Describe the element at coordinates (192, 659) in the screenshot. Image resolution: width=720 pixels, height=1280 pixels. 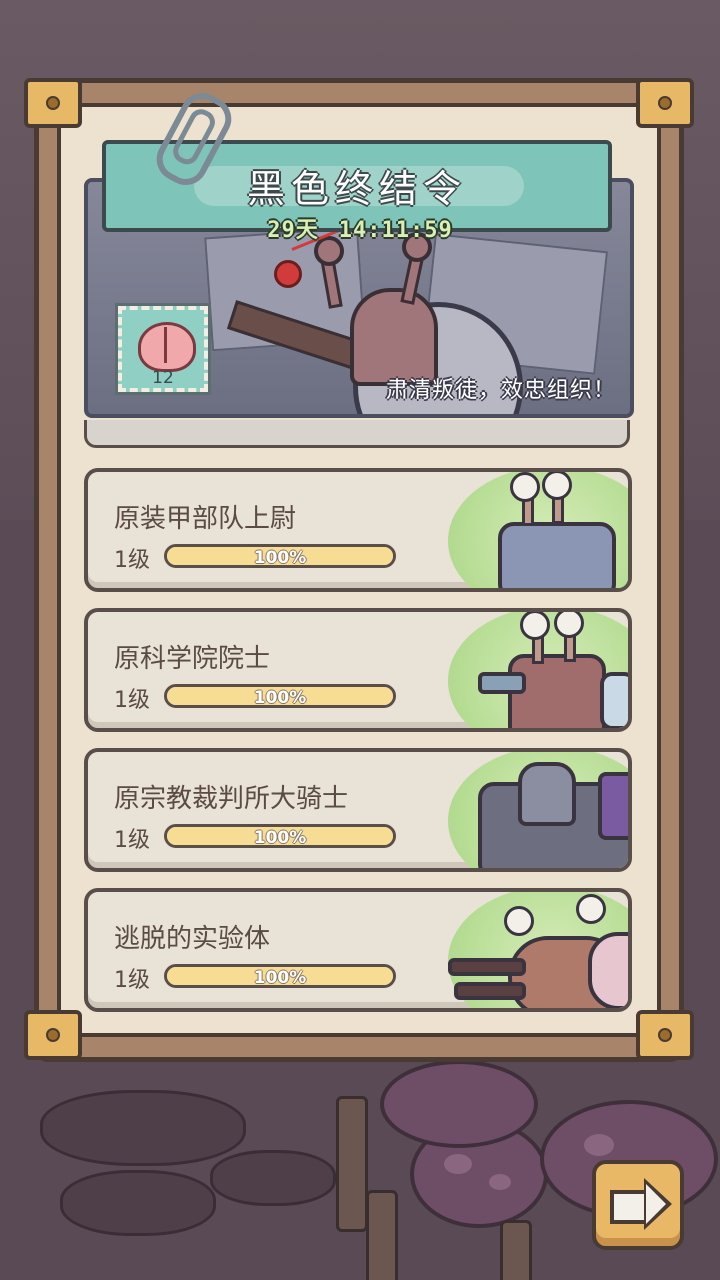
I see `character-name: 原科学院院士` at that location.